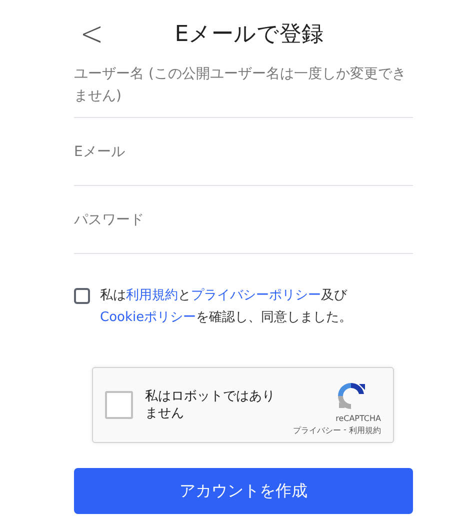 Image resolution: width=475 pixels, height=528 pixels. Describe the element at coordinates (210, 405) in the screenshot. I see `captcha-label: 私はロボットではありません` at that location.